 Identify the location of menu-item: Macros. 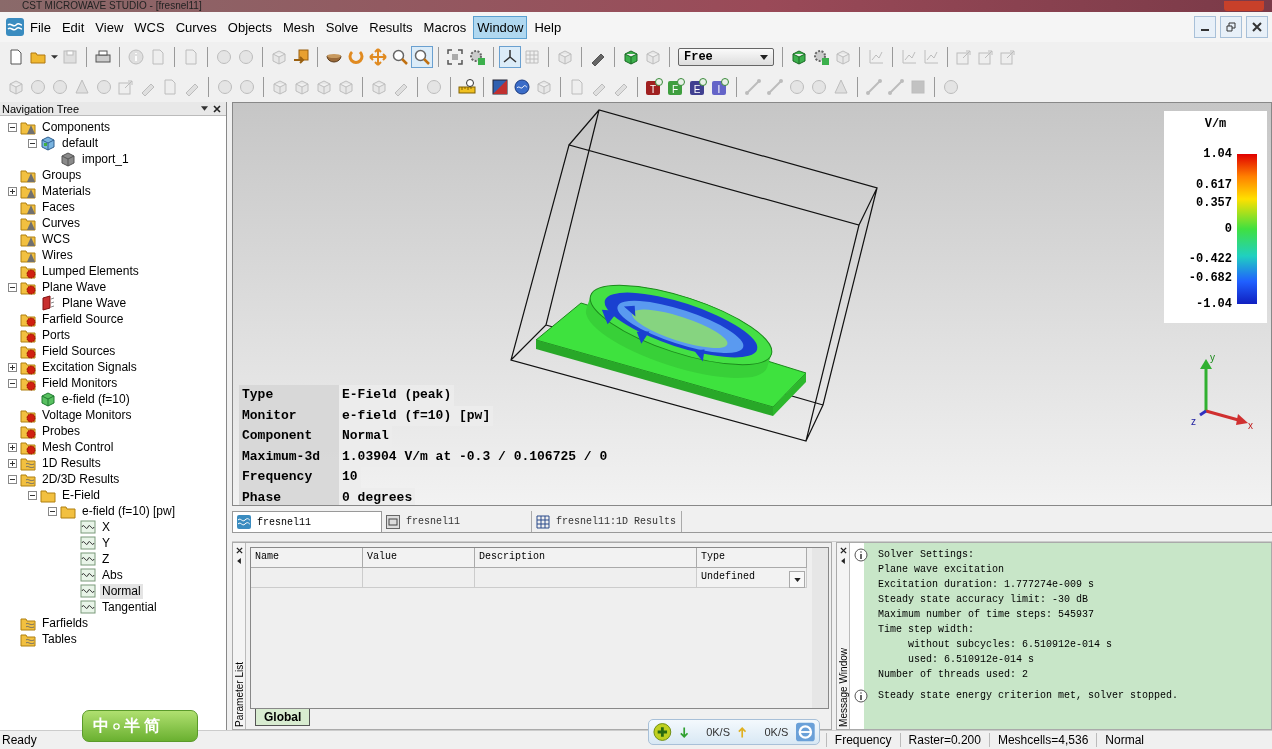
(445, 27).